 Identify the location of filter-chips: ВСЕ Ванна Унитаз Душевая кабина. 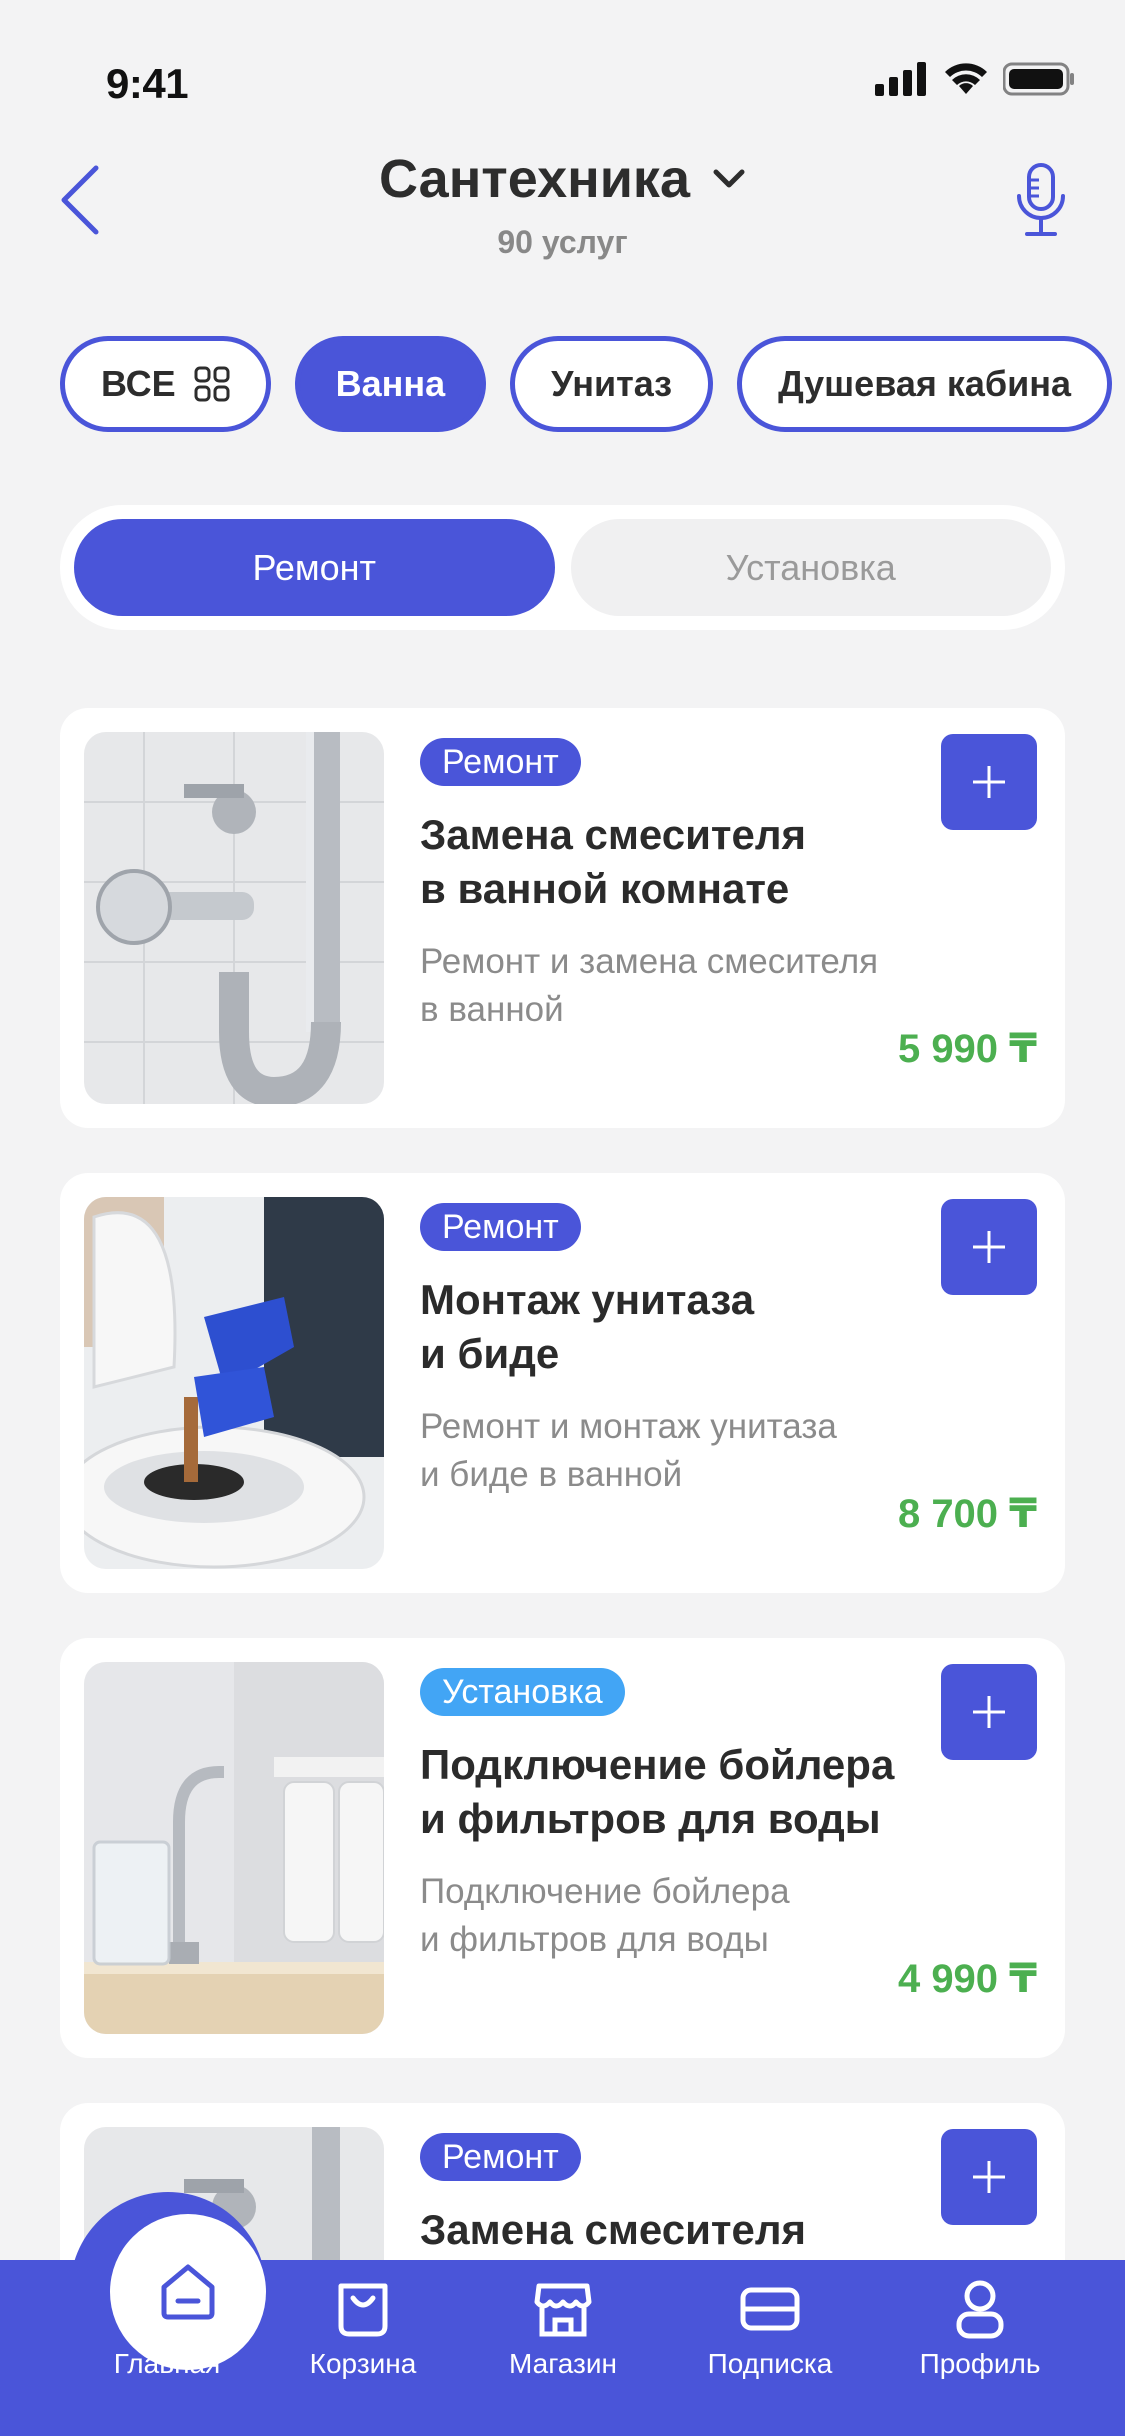
(586, 384).